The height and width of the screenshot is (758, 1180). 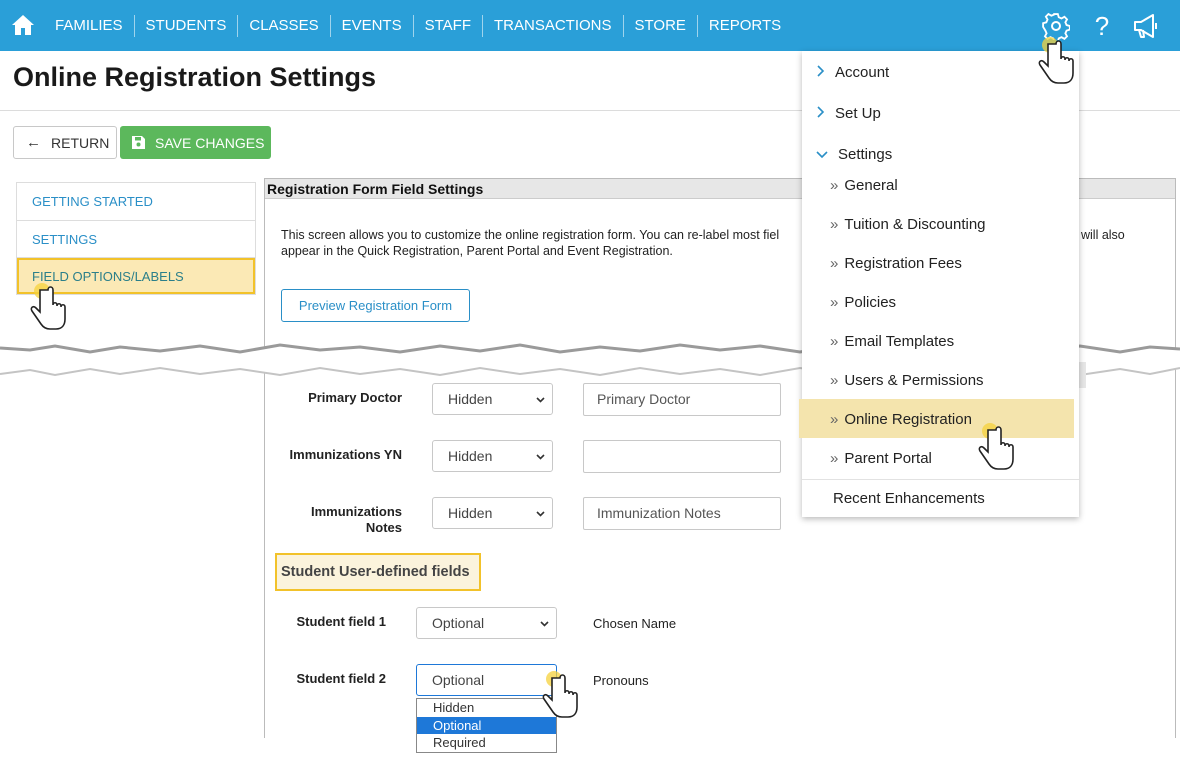 I want to click on primary-doctor-label-input: Primary Doctor, so click(x=682, y=399).